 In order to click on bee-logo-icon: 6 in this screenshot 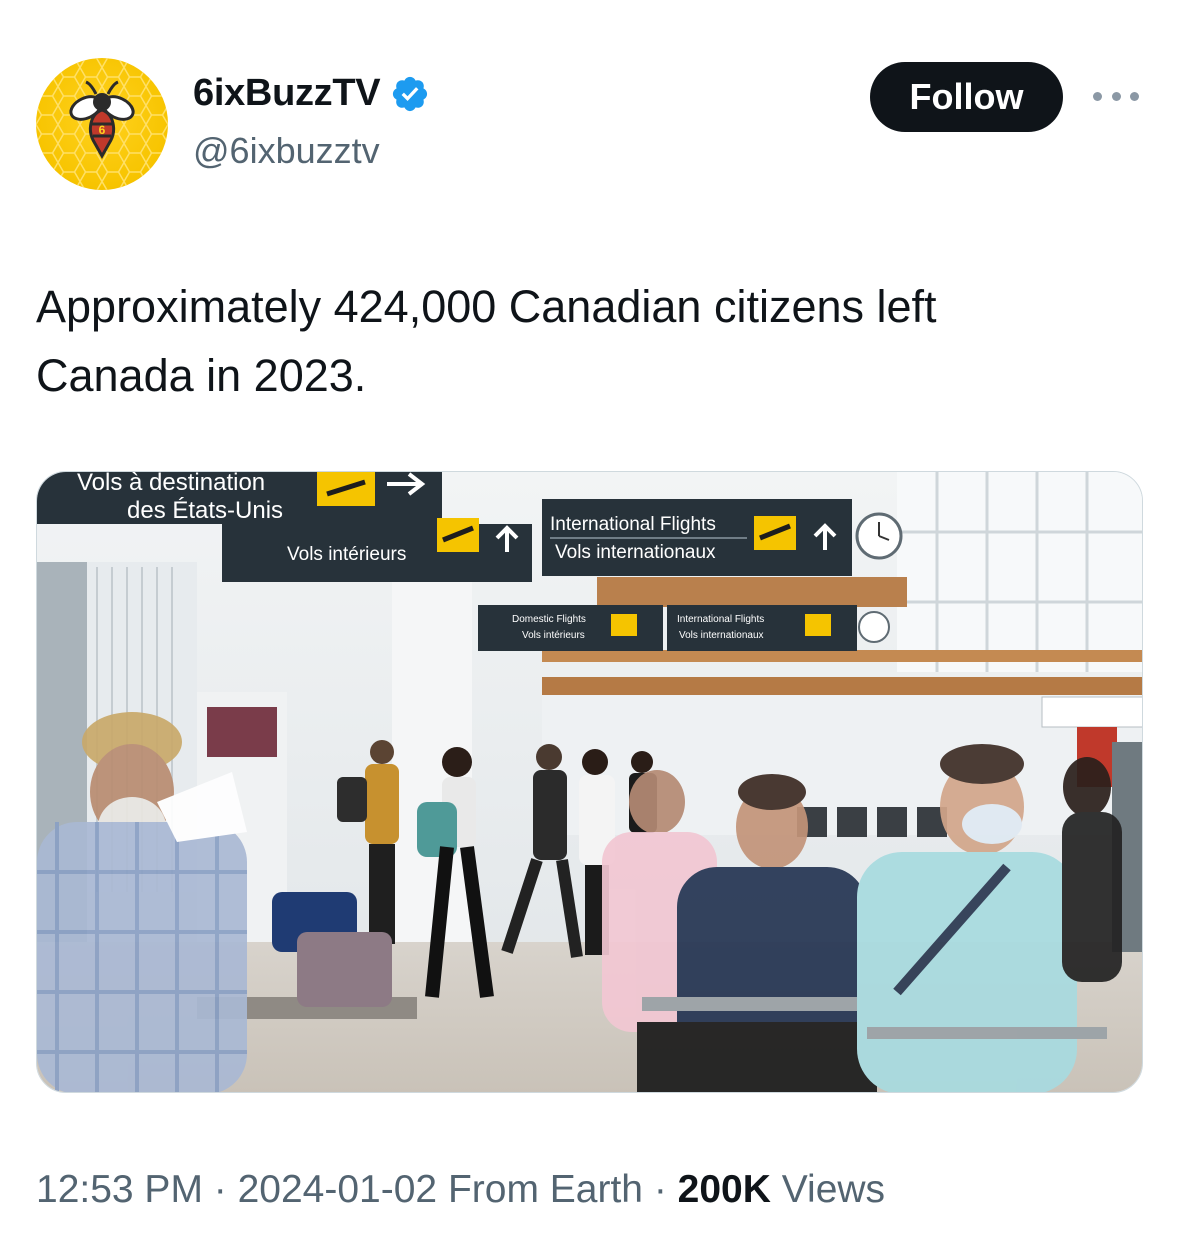, I will do `click(102, 124)`.